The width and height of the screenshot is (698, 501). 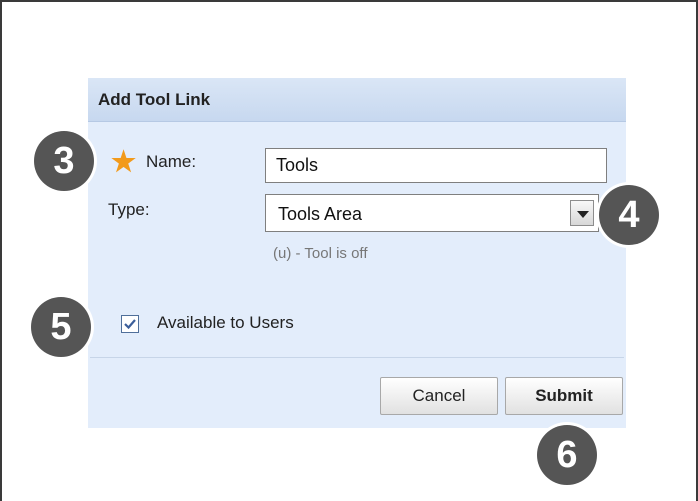 I want to click on panel-title: Add Tool Link, so click(x=154, y=99).